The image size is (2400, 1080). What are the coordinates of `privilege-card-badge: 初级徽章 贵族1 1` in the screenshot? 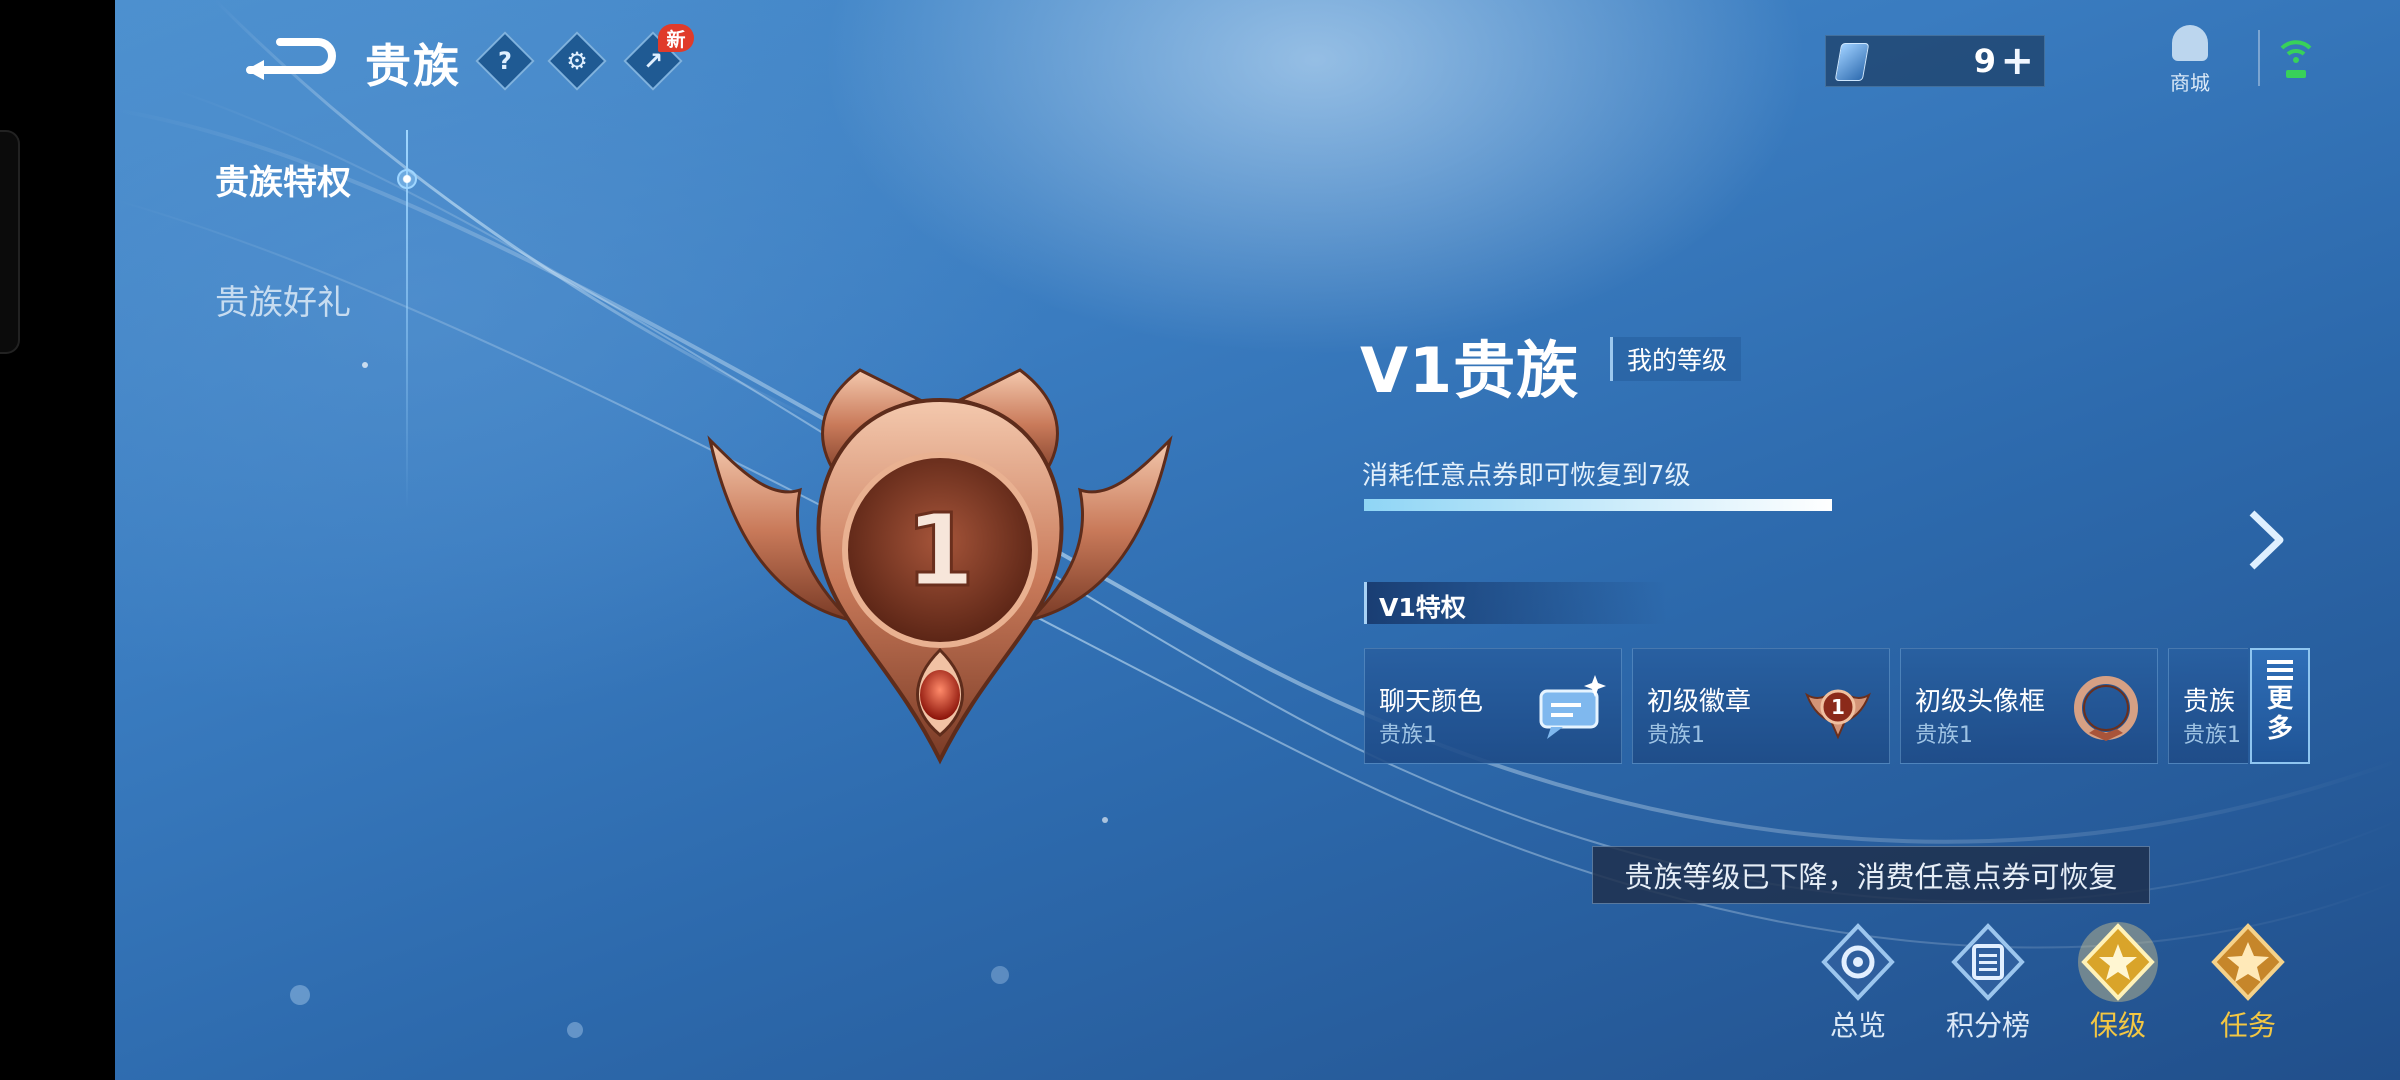 It's located at (1761, 706).